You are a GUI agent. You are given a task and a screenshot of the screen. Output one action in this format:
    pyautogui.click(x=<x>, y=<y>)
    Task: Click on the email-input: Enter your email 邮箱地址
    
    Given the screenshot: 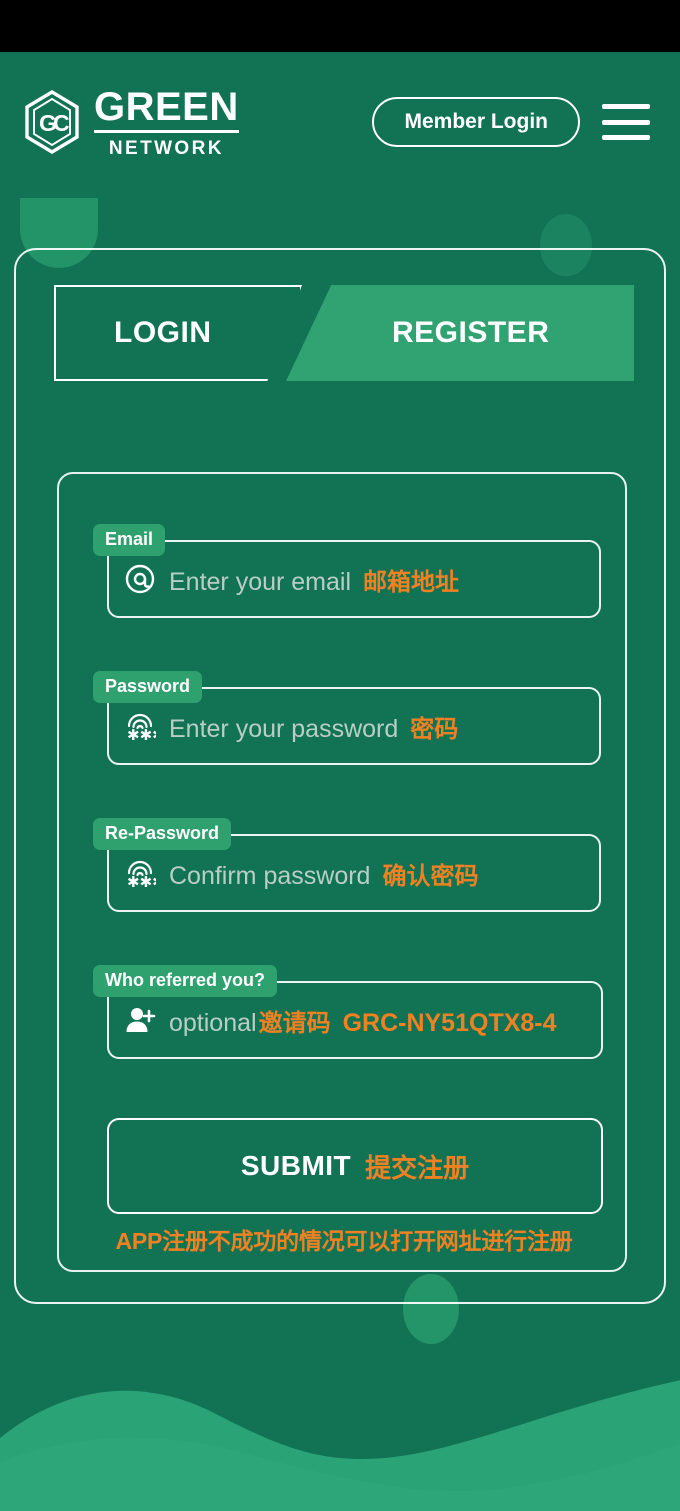 What is the action you would take?
    pyautogui.click(x=354, y=579)
    